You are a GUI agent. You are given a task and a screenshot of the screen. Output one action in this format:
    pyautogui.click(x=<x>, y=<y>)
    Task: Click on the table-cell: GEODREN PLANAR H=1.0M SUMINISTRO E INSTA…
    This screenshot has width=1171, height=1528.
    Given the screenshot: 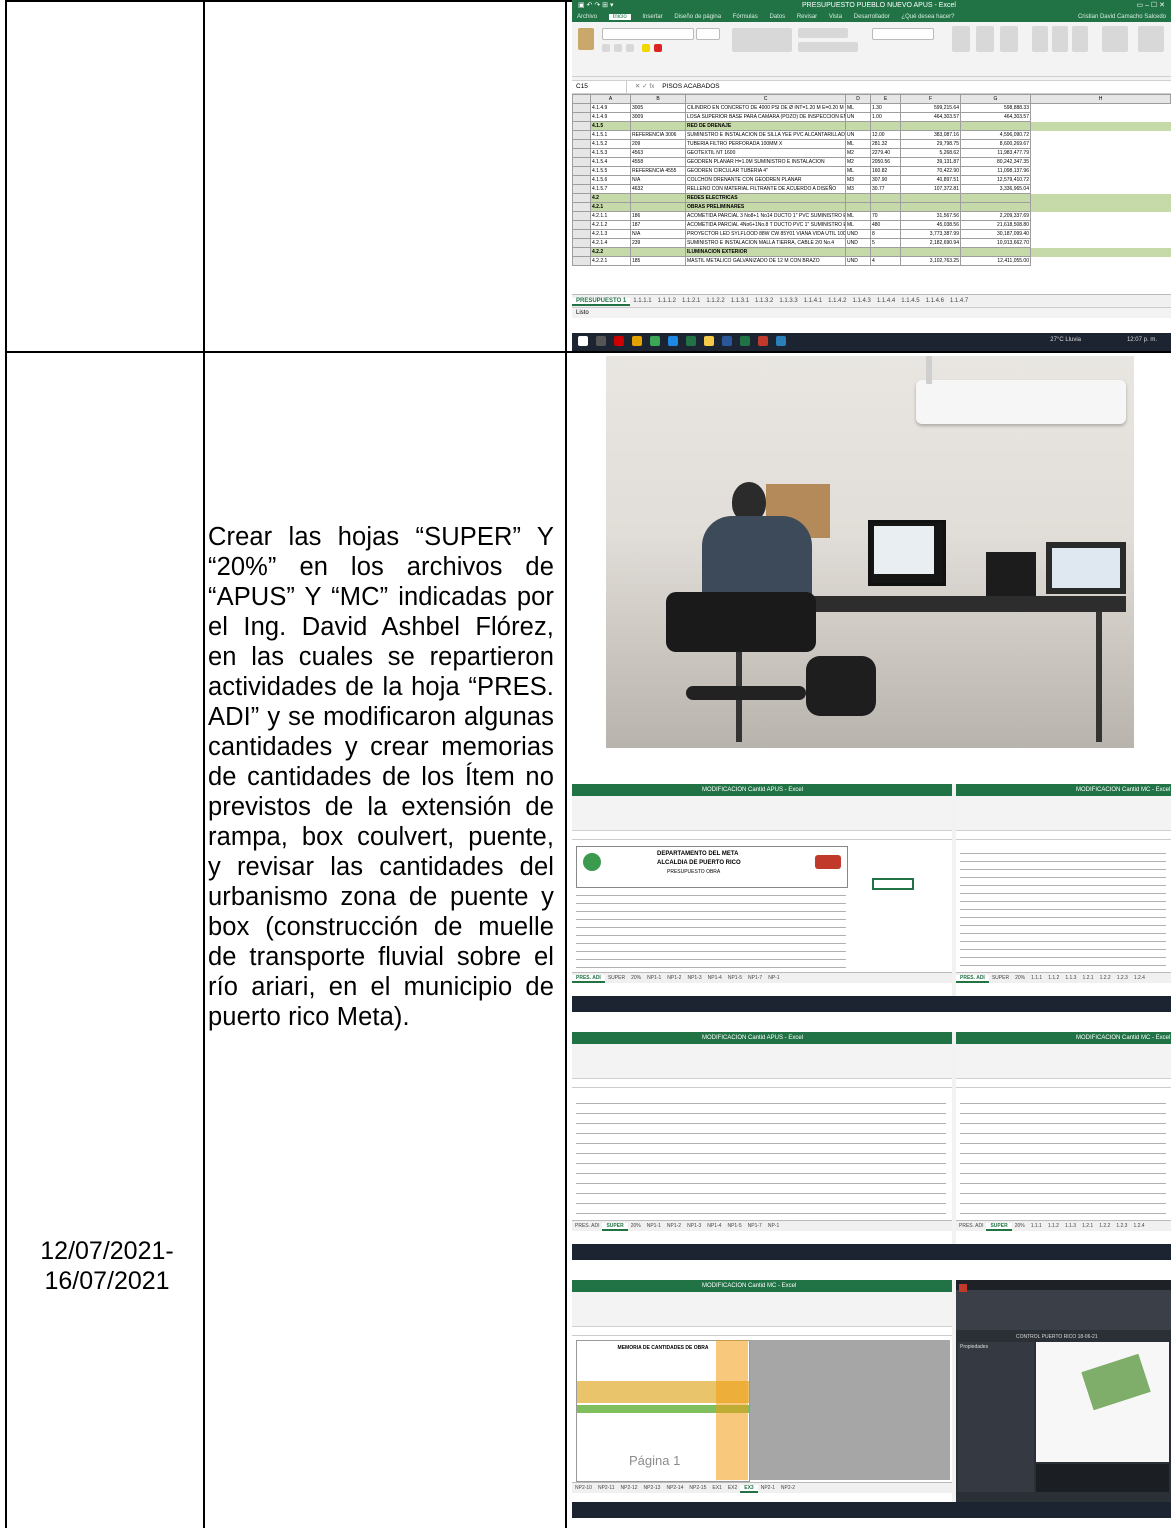 What is the action you would take?
    pyautogui.click(x=765, y=162)
    